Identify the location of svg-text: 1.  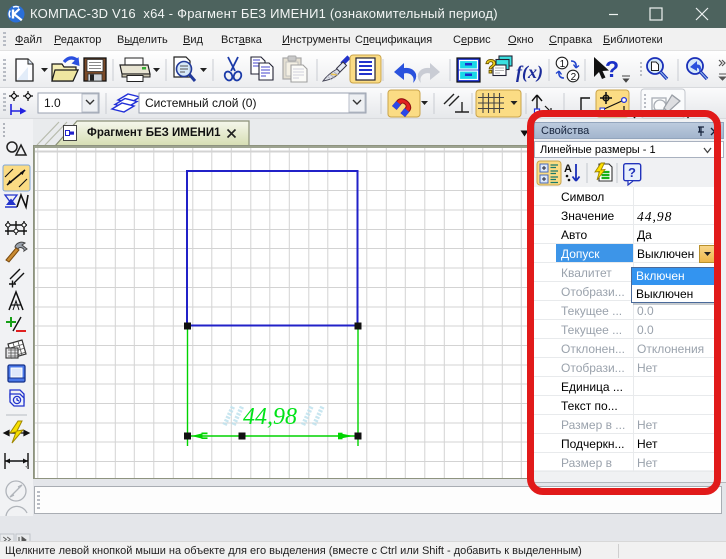
(563, 64).